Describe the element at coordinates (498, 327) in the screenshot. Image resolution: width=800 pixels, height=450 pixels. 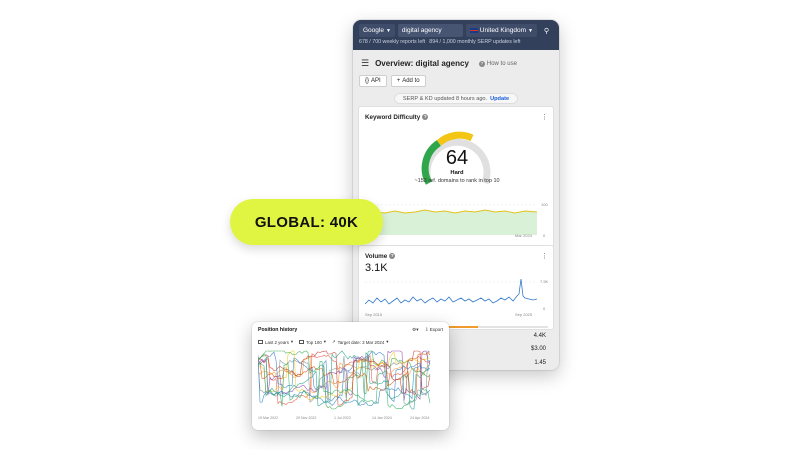
I see `traffic-bar` at that location.